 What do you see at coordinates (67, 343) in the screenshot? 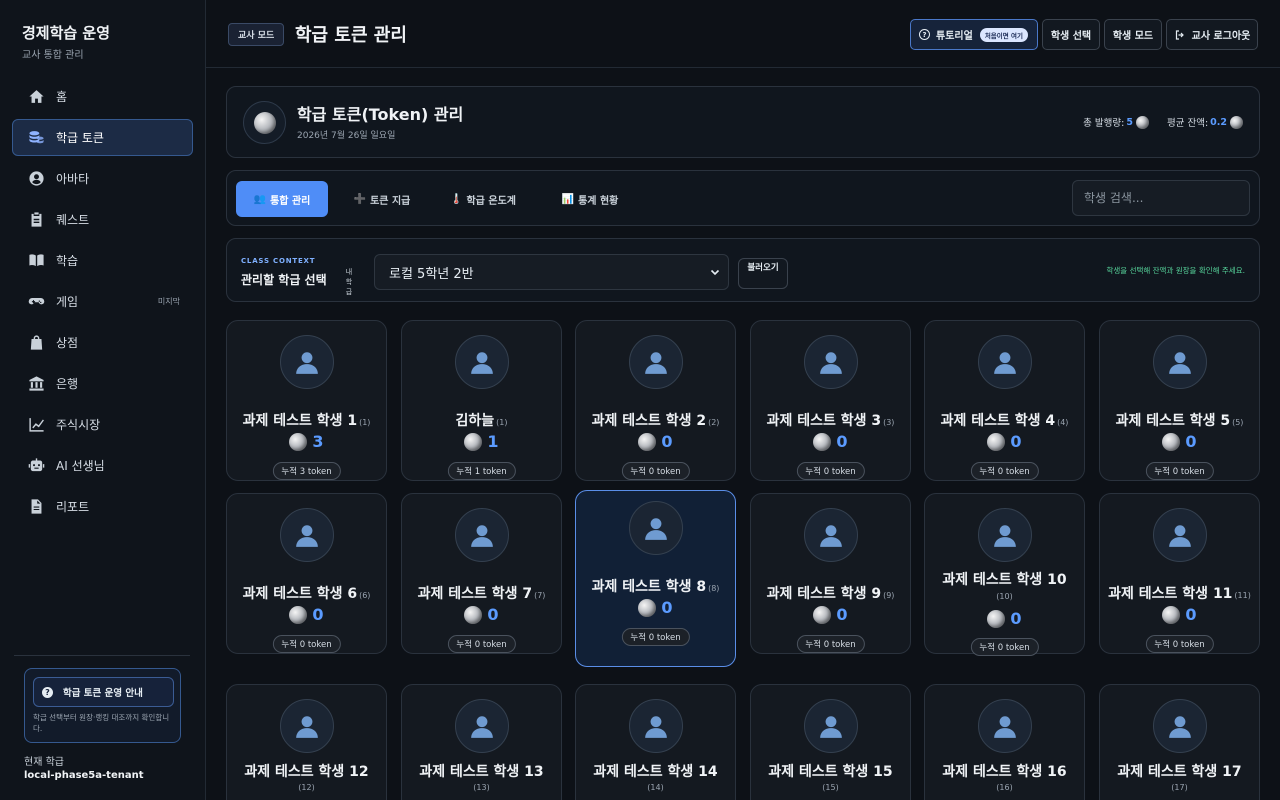
I see `sidebar-item-label: 상점` at bounding box center [67, 343].